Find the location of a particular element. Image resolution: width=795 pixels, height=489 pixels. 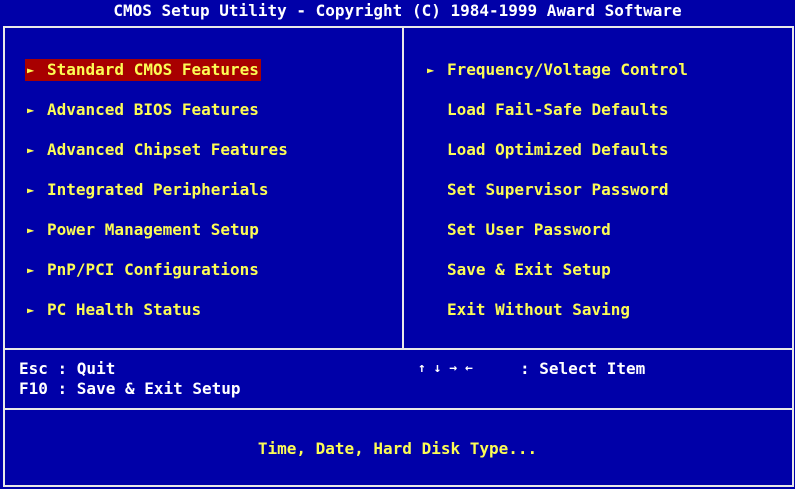

f10-save-hint: F10 : Save & Exit Setup is located at coordinates (130, 388).